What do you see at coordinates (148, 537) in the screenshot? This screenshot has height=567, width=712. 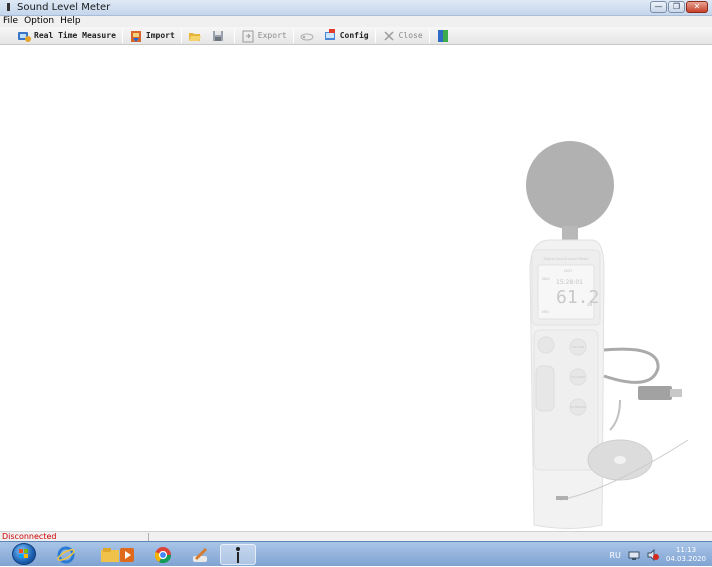 I see `status-separator` at bounding box center [148, 537].